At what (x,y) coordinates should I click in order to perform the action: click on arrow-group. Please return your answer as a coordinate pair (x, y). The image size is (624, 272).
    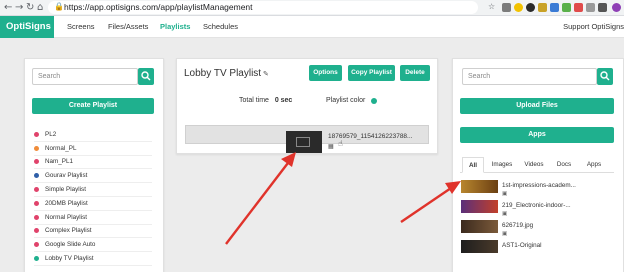
    Looking at the image, I should click on (343, 198).